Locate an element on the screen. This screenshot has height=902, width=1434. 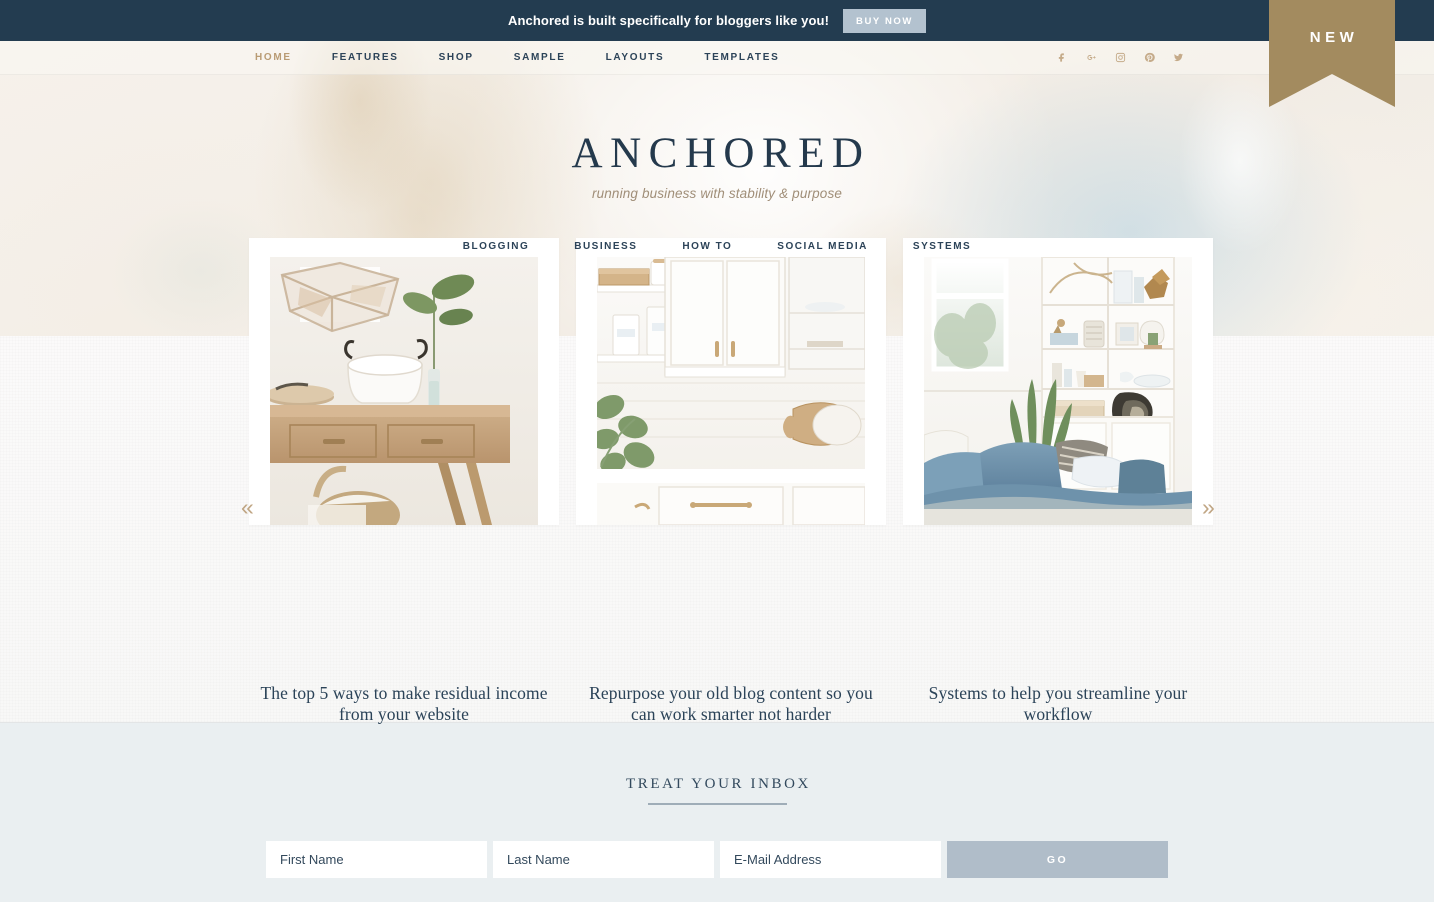
newsletter-form: GO is located at coordinates (717, 859).